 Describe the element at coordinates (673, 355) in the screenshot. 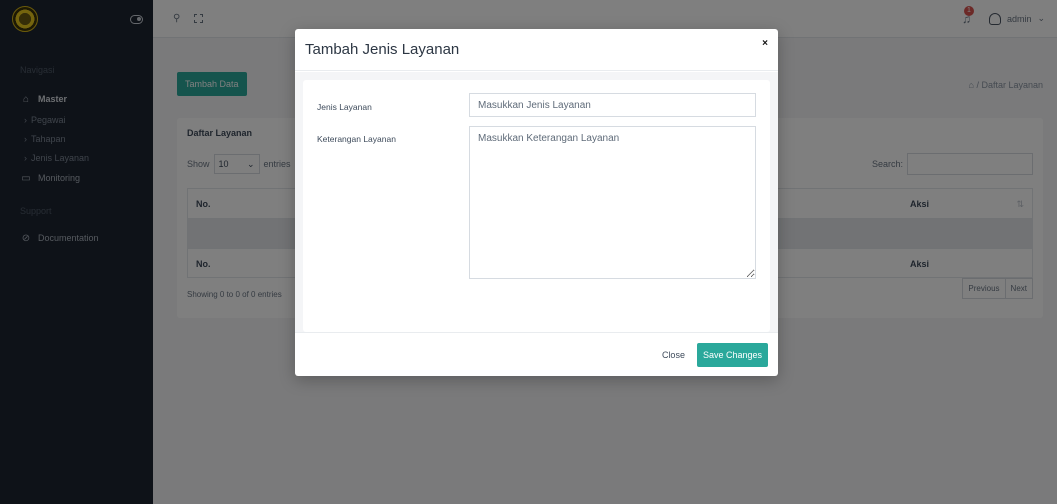

I see `close-button: Close` at that location.